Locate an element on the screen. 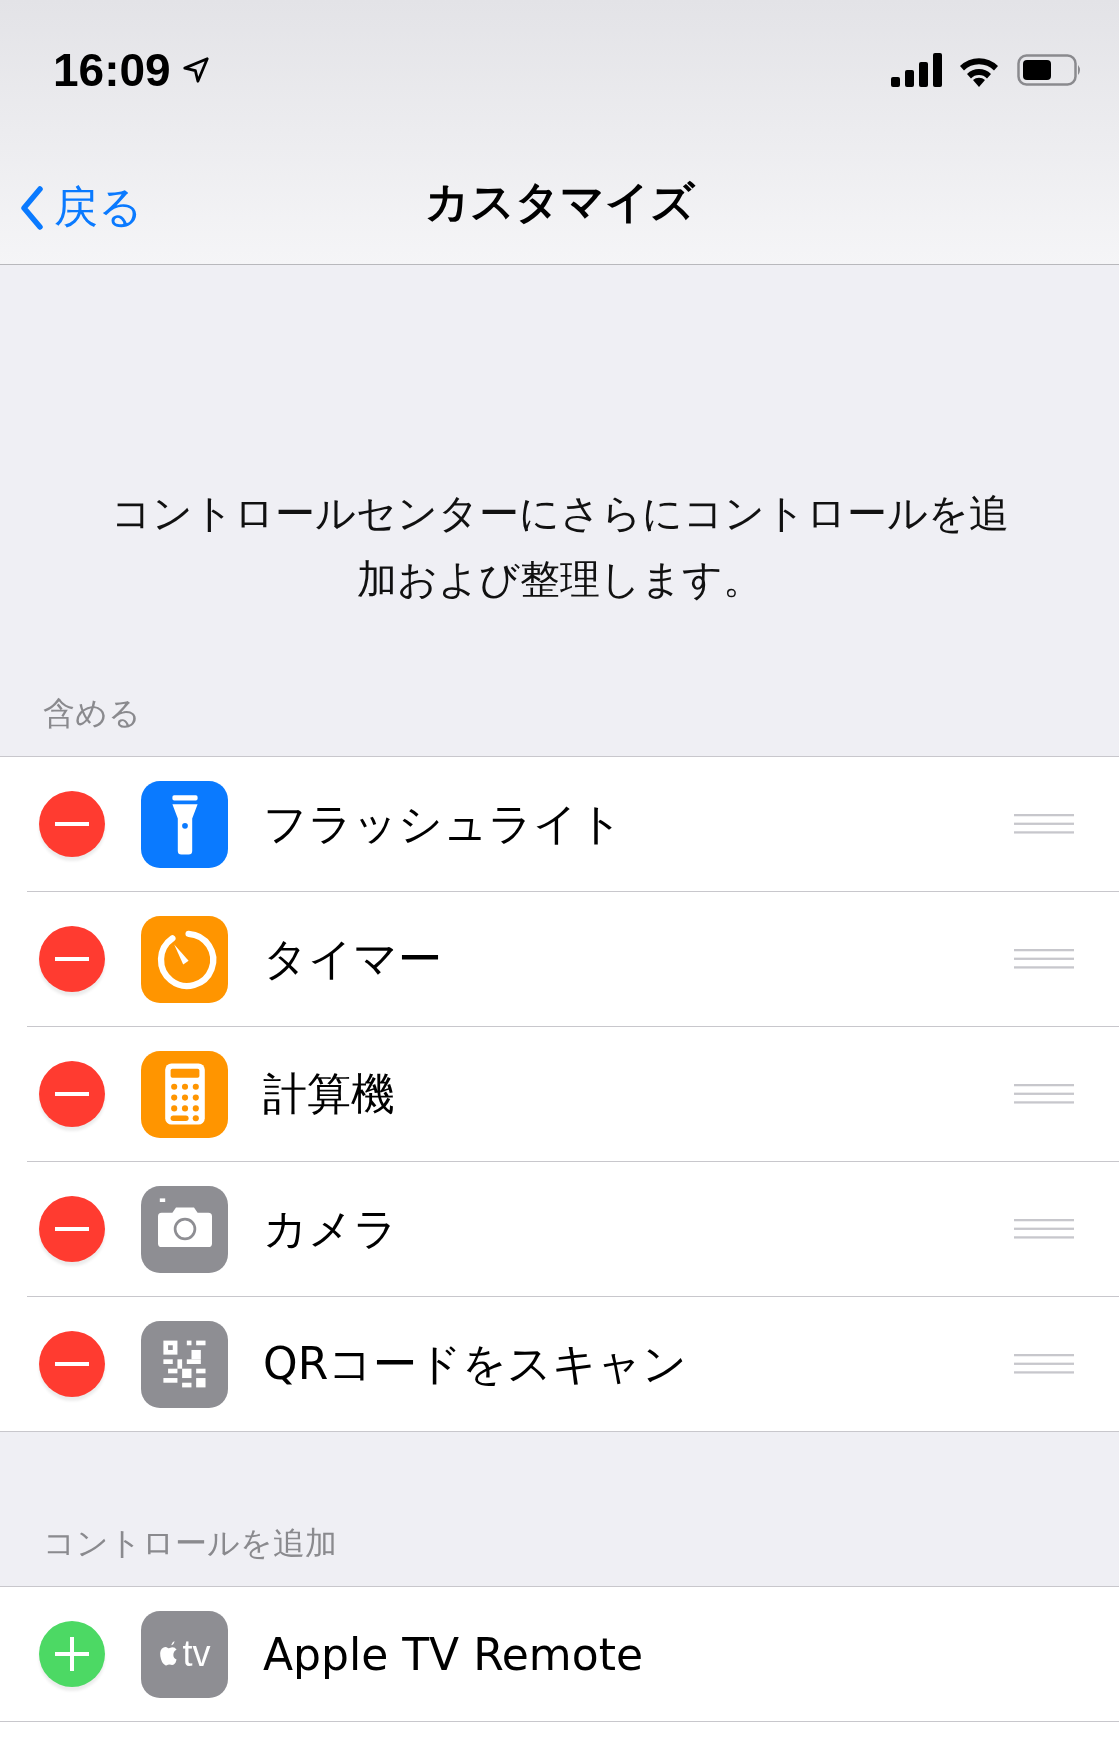  section-header: 含める is located at coordinates (92, 713).